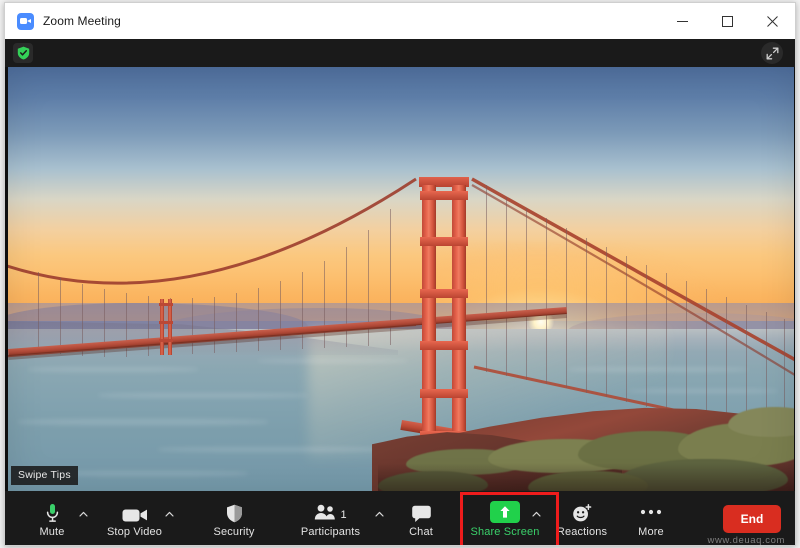 This screenshot has width=800, height=548. What do you see at coordinates (752, 519) in the screenshot?
I see `end-meeting-button: End` at bounding box center [752, 519].